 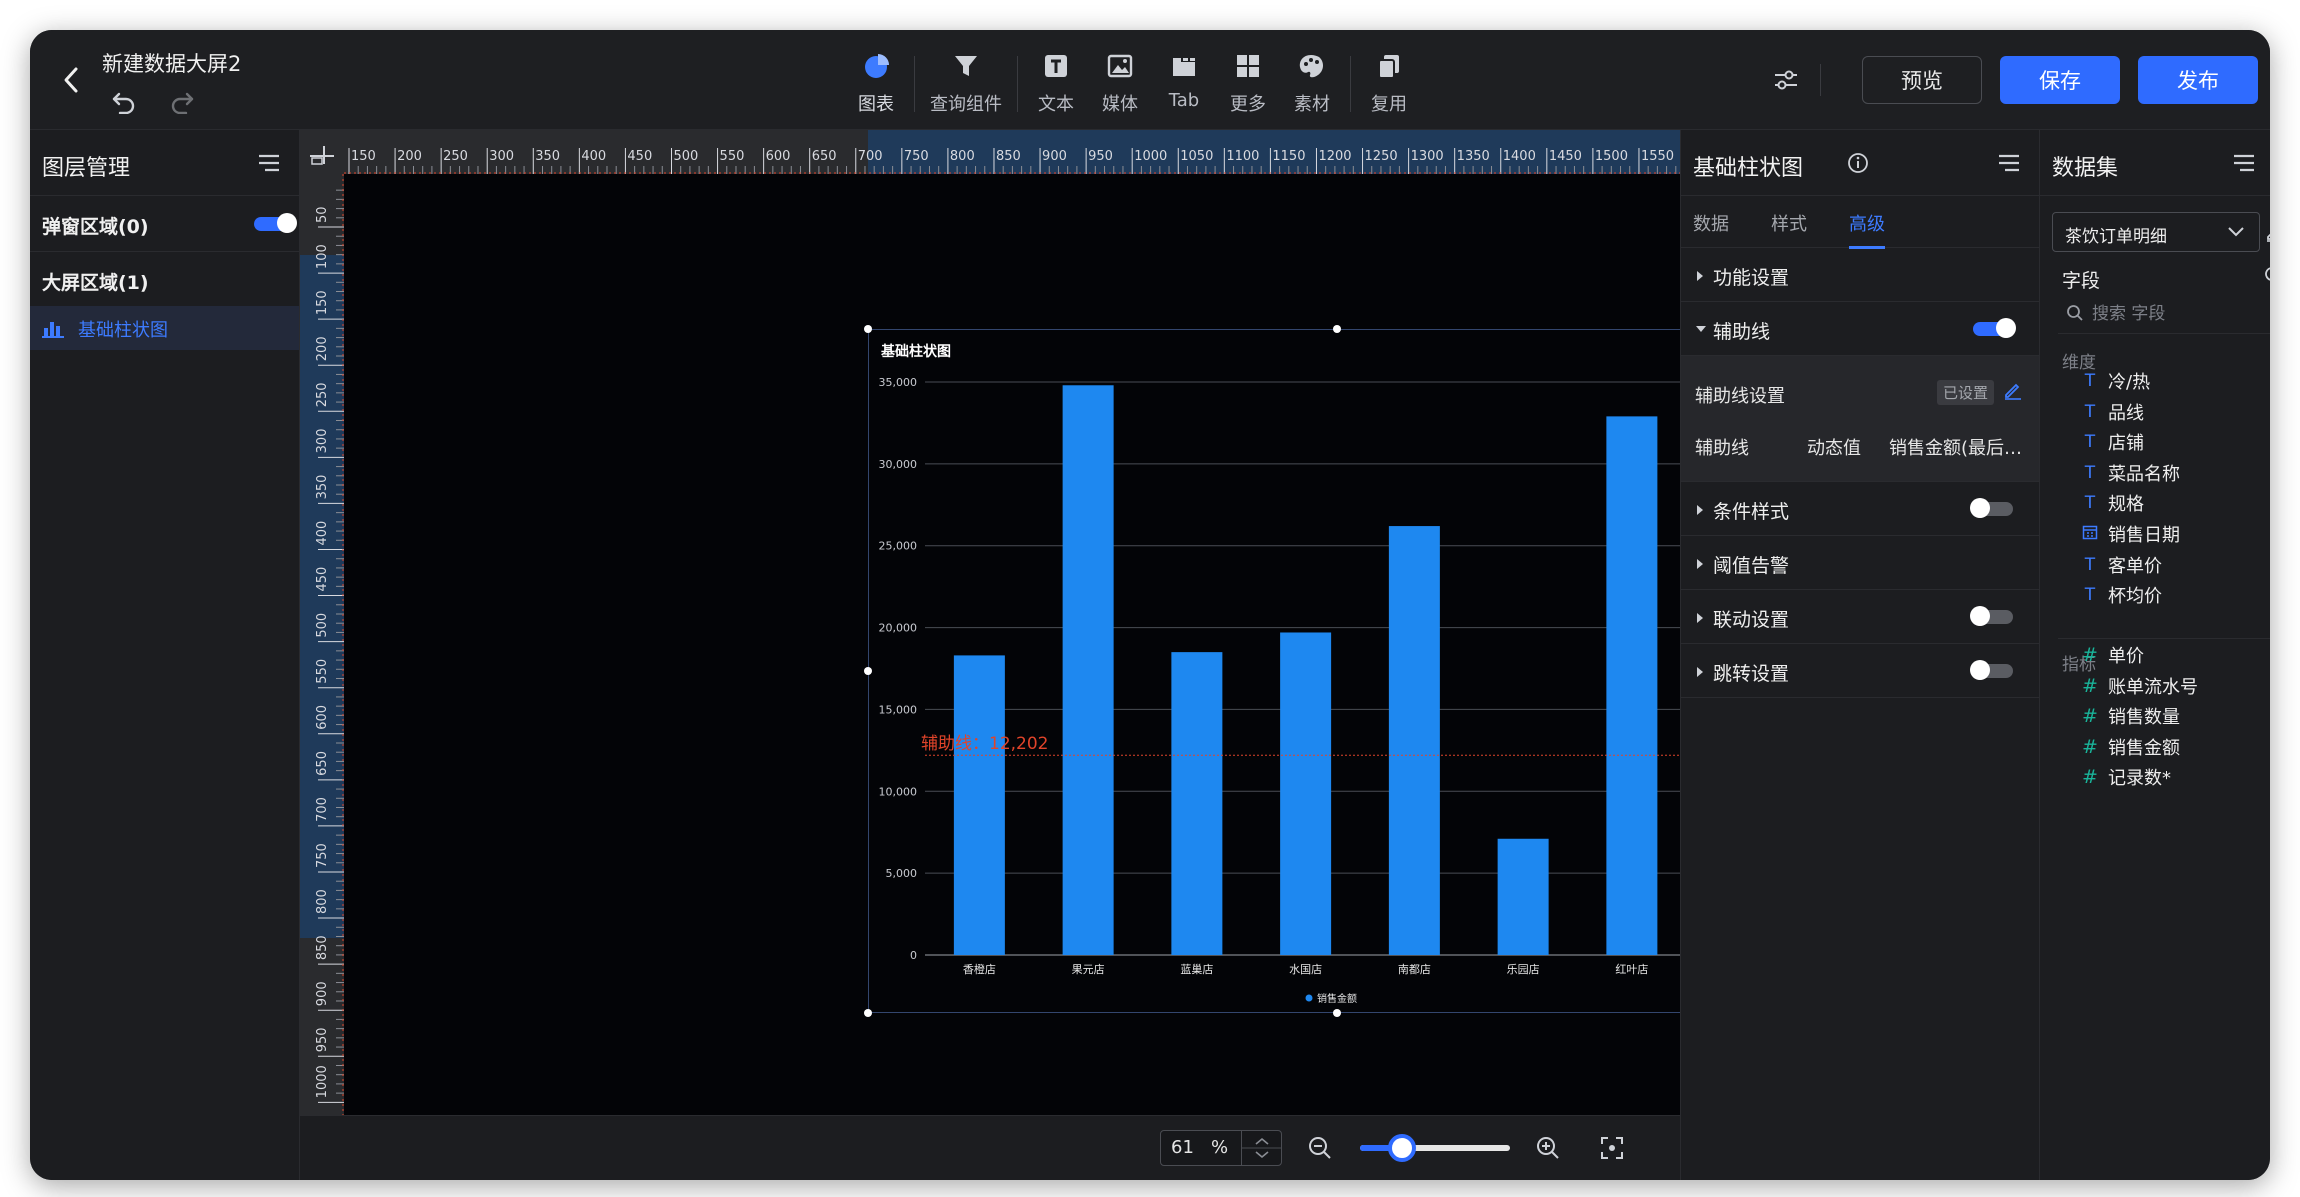 What do you see at coordinates (1261, 1148) in the screenshot?
I see `zoom-stepper` at bounding box center [1261, 1148].